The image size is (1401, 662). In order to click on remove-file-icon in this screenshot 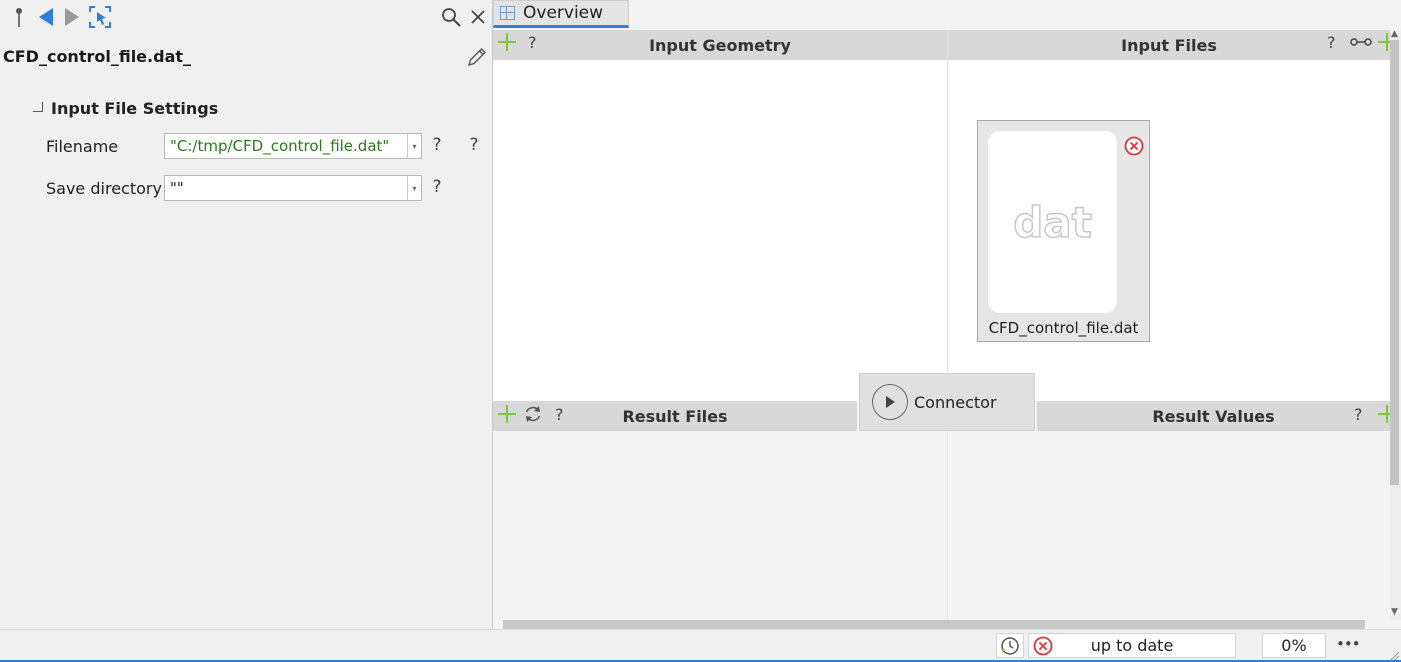, I will do `click(1134, 146)`.